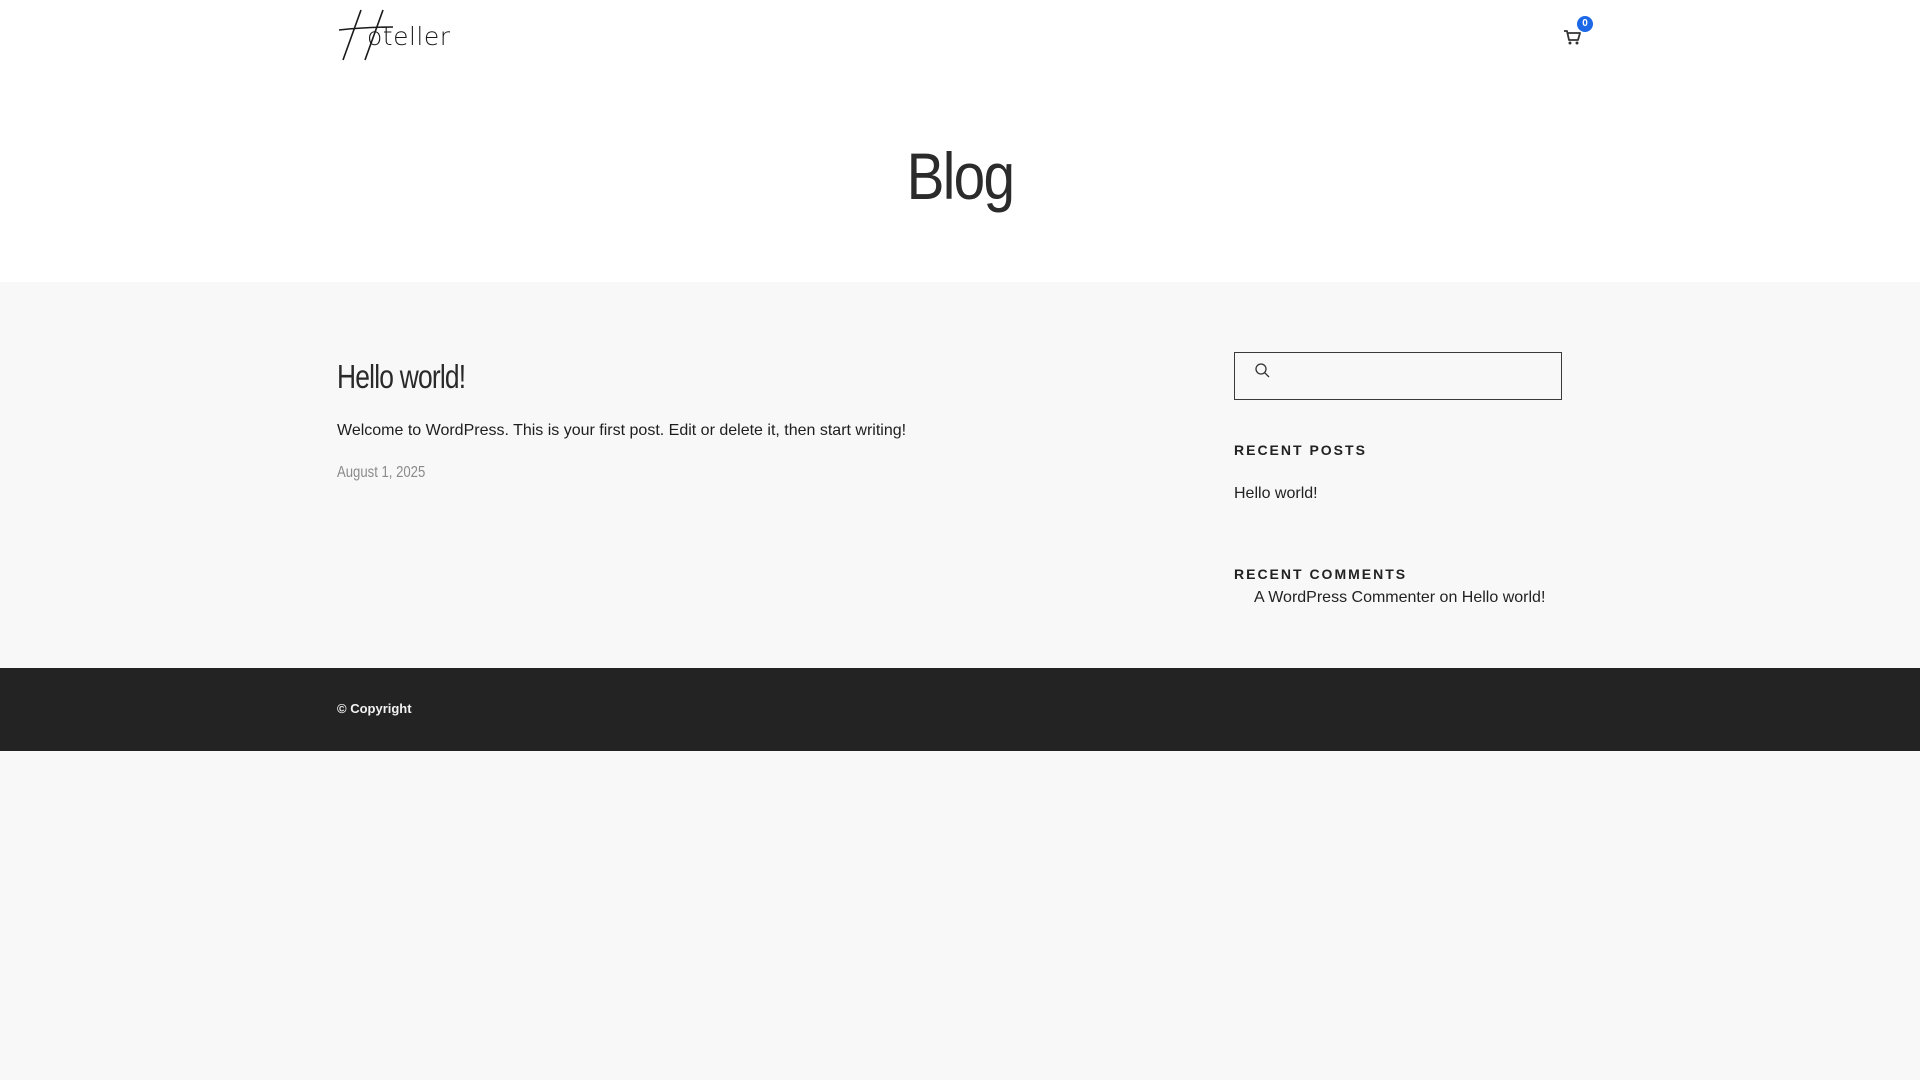  What do you see at coordinates (1263, 371) in the screenshot?
I see `search-icon` at bounding box center [1263, 371].